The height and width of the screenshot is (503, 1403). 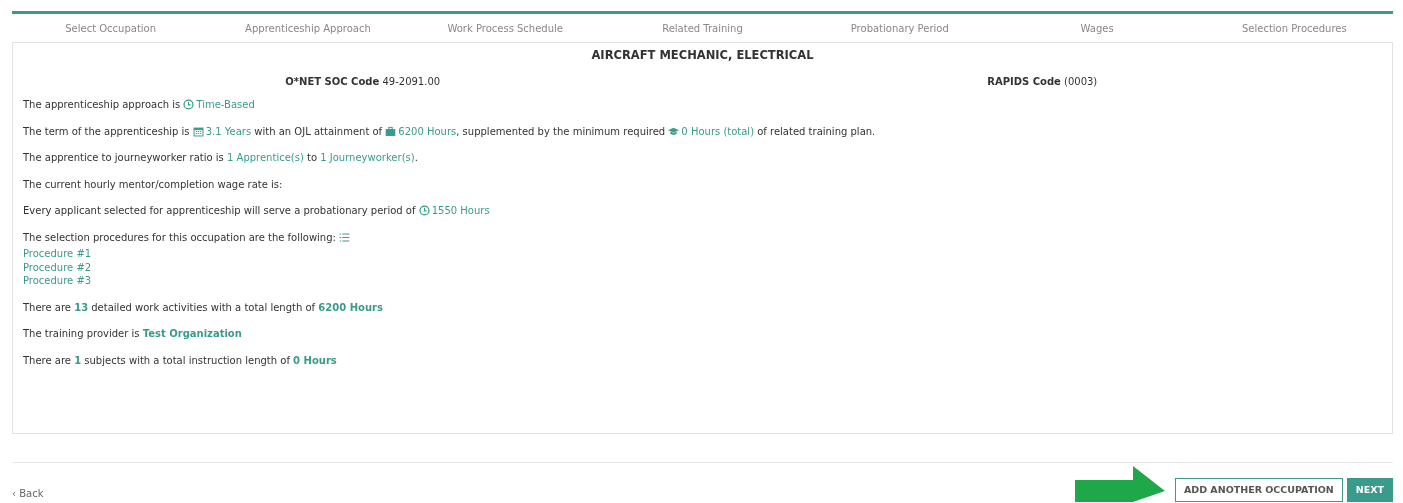 What do you see at coordinates (718, 131) in the screenshot?
I see `value-link: 0 Hours (total)` at bounding box center [718, 131].